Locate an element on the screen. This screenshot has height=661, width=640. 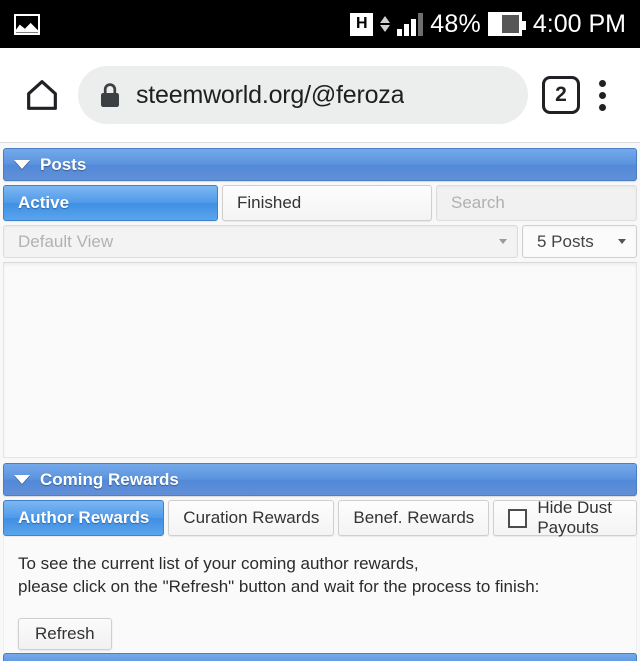
tab-benef-rewards: Benef. Rewards is located at coordinates (414, 518).